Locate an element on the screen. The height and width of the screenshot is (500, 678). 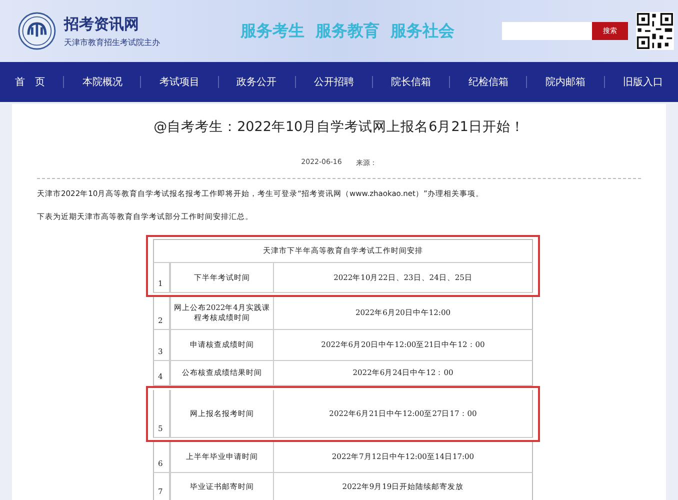
nav-link: 院内邮箱 is located at coordinates (566, 82).